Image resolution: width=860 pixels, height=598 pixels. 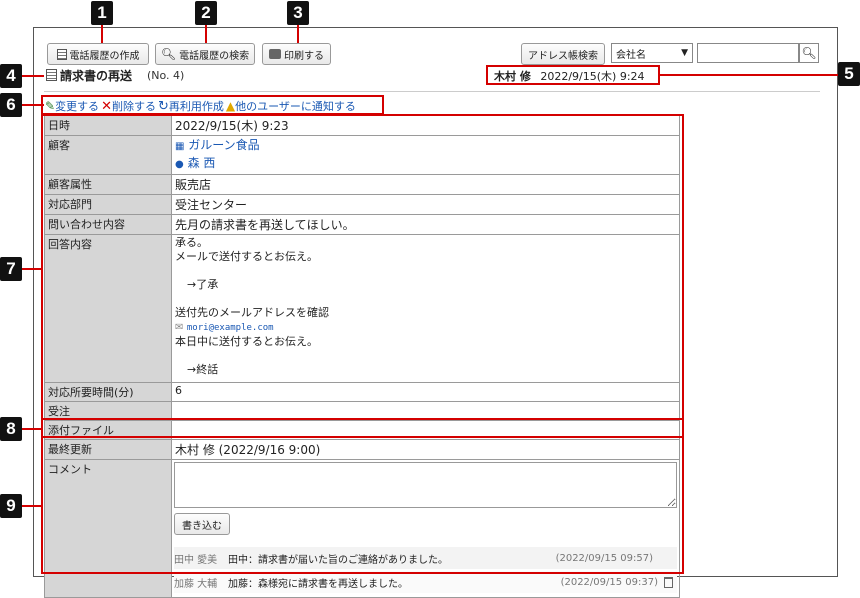 What do you see at coordinates (201, 582) in the screenshot?
I see `comment-author: 加藤 大輔` at bounding box center [201, 582].